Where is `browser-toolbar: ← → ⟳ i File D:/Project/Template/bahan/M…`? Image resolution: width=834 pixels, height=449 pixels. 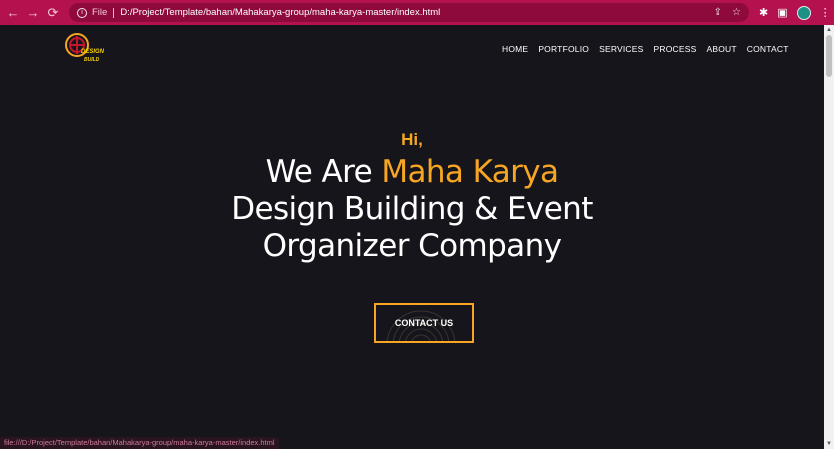 browser-toolbar: ← → ⟳ i File D:/Project/Template/bahan/M… is located at coordinates (417, 12).